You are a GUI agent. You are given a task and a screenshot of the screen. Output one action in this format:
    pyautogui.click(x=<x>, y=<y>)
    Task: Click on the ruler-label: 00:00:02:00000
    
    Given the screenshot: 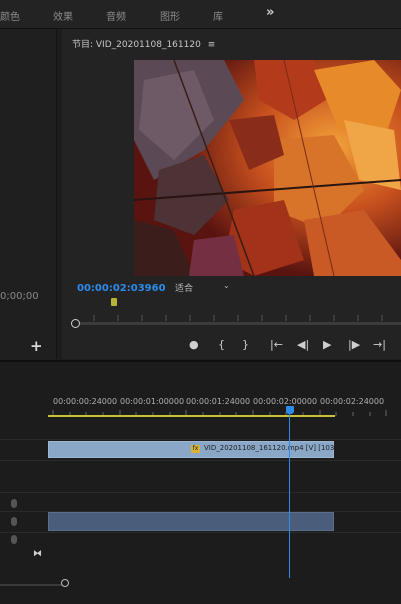 What is the action you would take?
    pyautogui.click(x=285, y=401)
    